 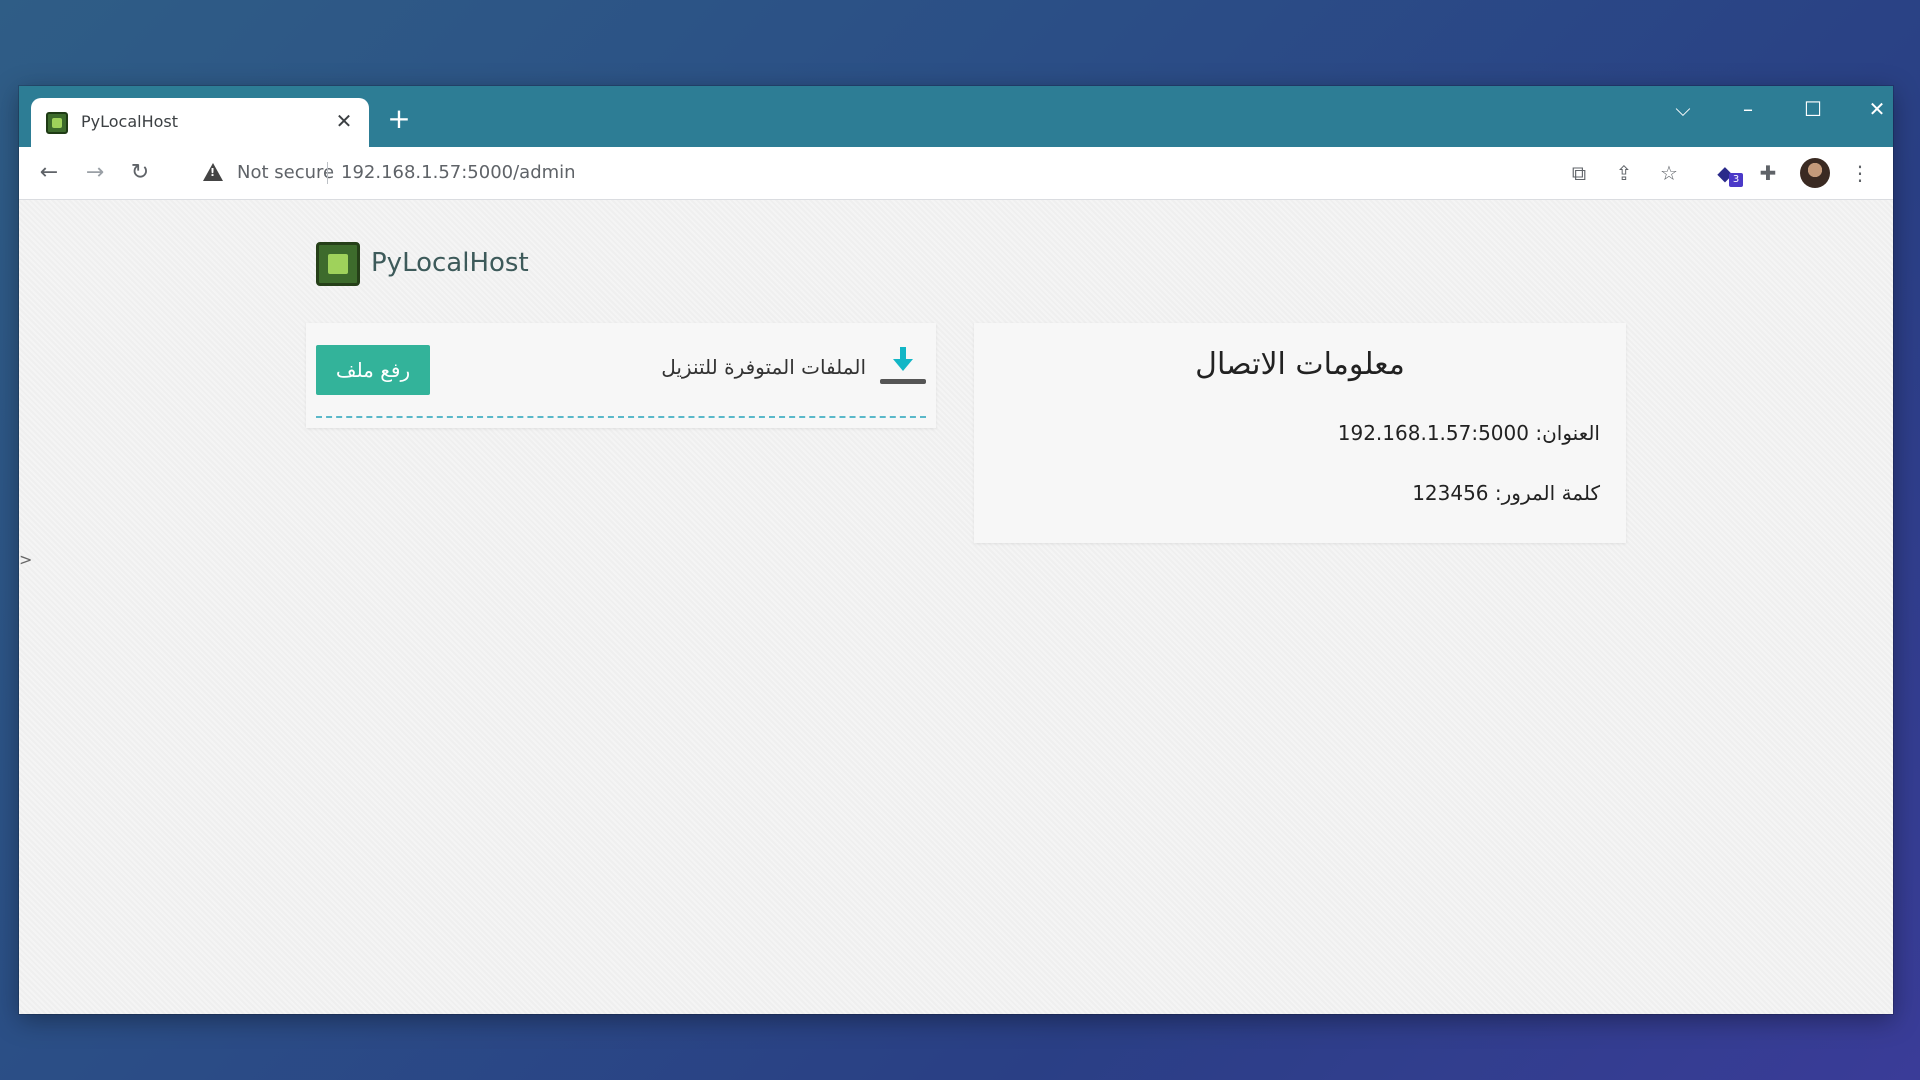 What do you see at coordinates (450, 263) in the screenshot?
I see `app-logo-text: PyLocalHost` at bounding box center [450, 263].